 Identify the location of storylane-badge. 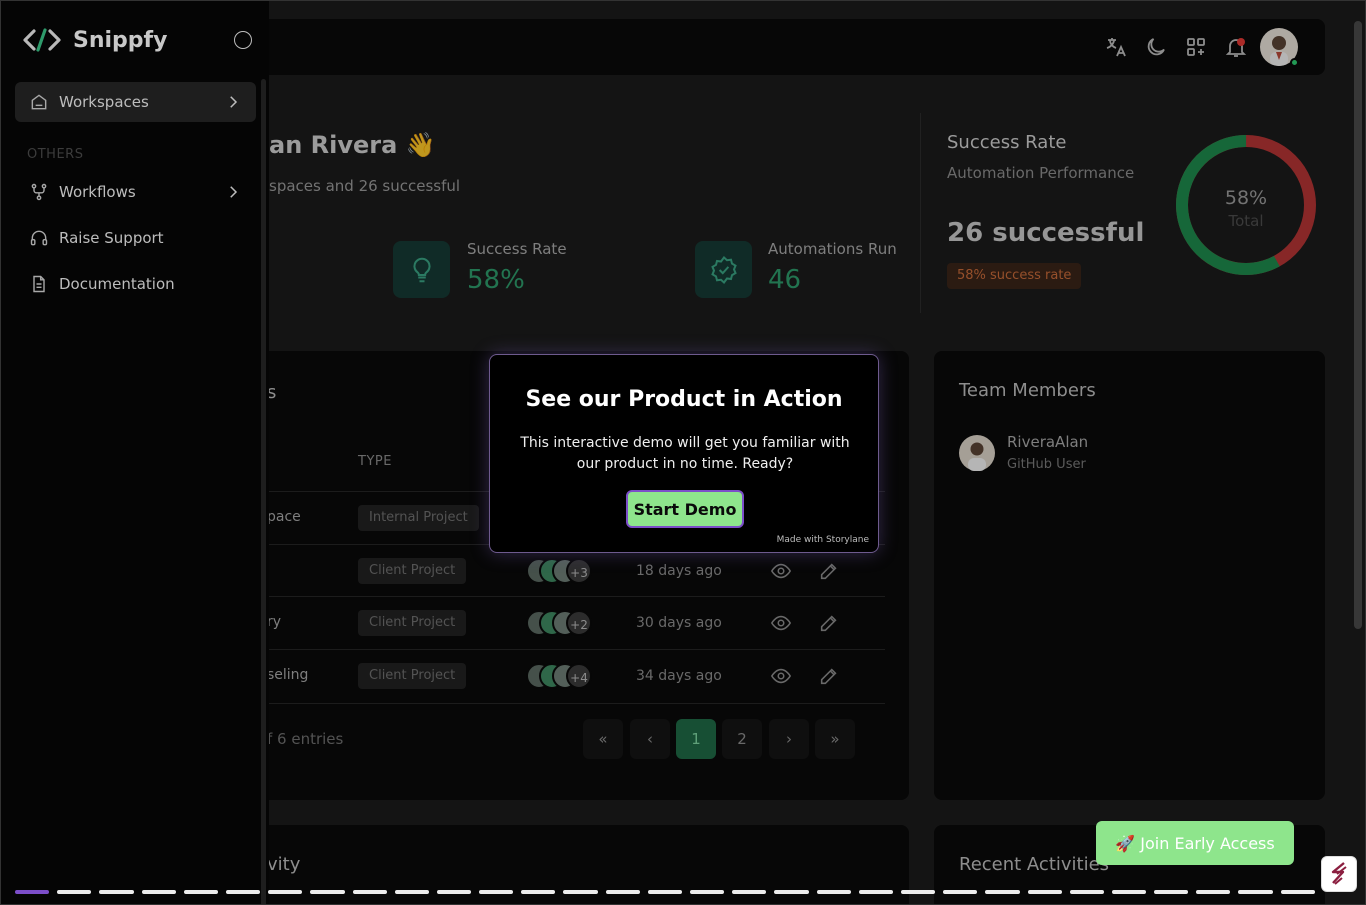
(1339, 874).